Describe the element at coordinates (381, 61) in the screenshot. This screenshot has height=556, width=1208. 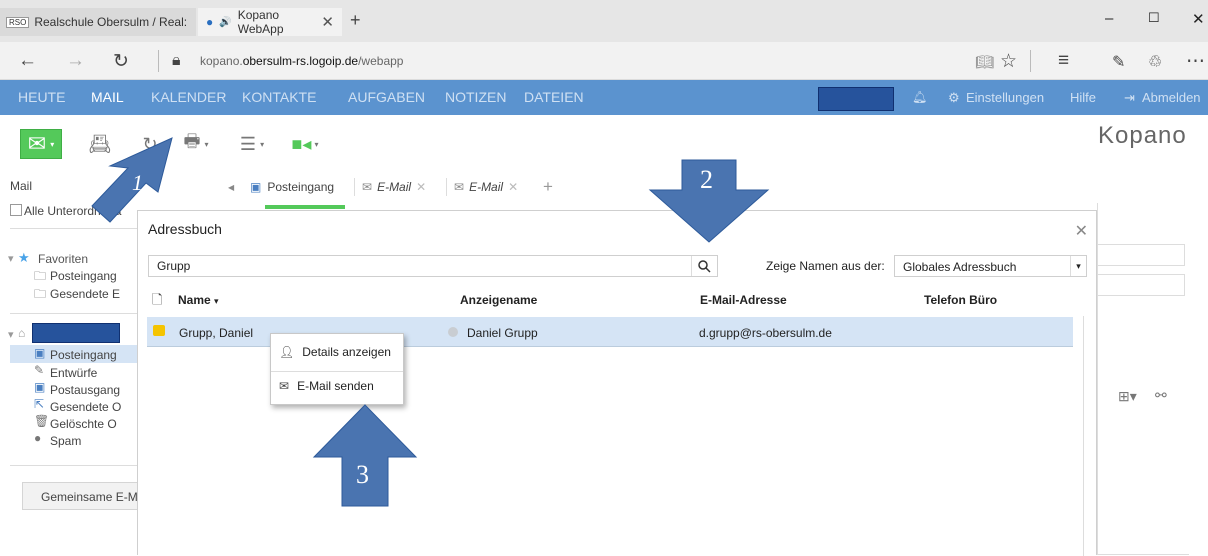
I see `url-suffix: /webapp` at that location.